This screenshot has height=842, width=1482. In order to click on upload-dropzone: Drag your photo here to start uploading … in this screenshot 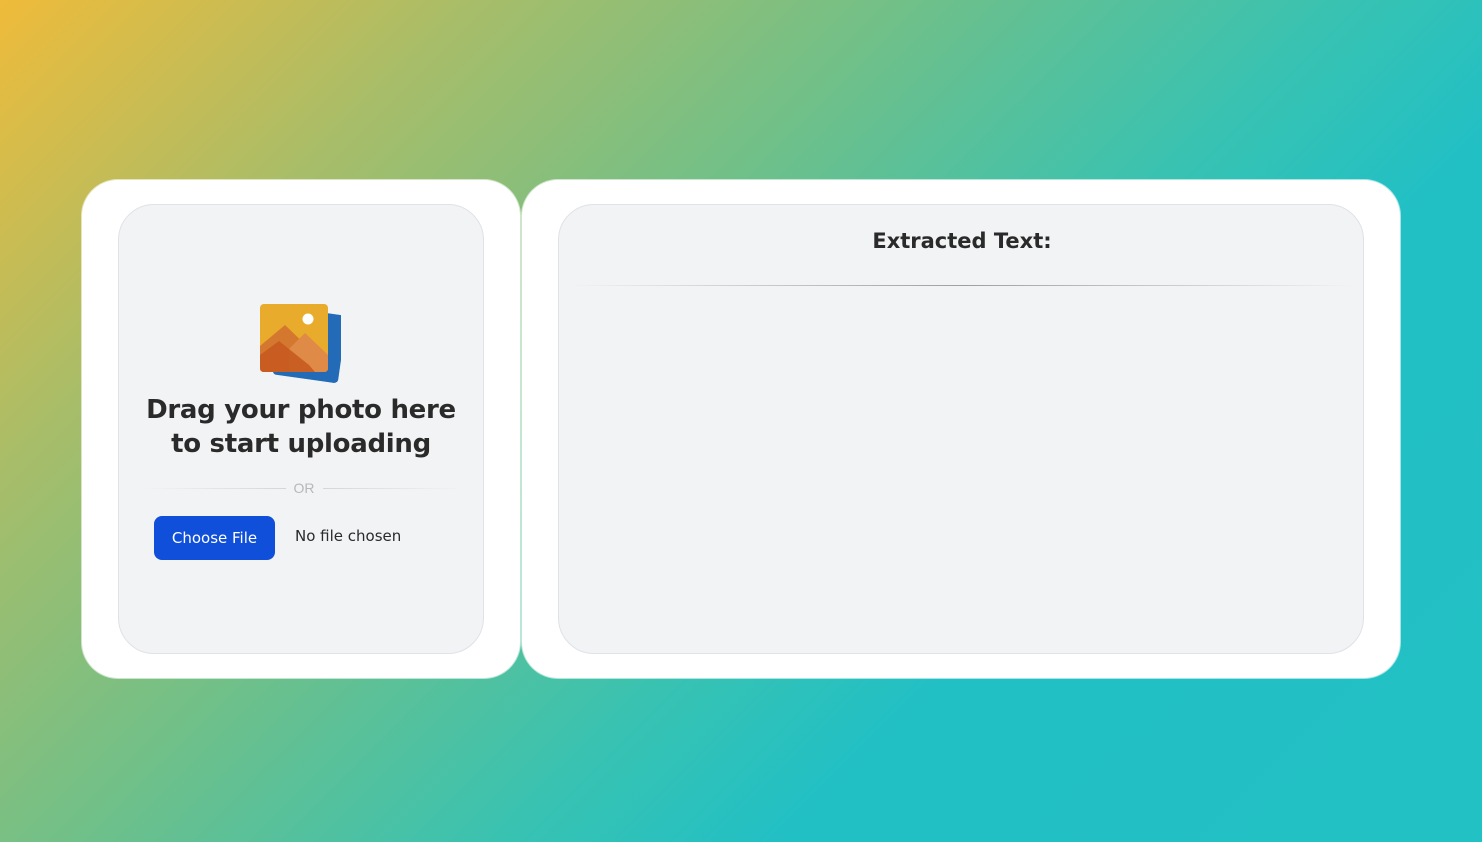, I will do `click(301, 429)`.